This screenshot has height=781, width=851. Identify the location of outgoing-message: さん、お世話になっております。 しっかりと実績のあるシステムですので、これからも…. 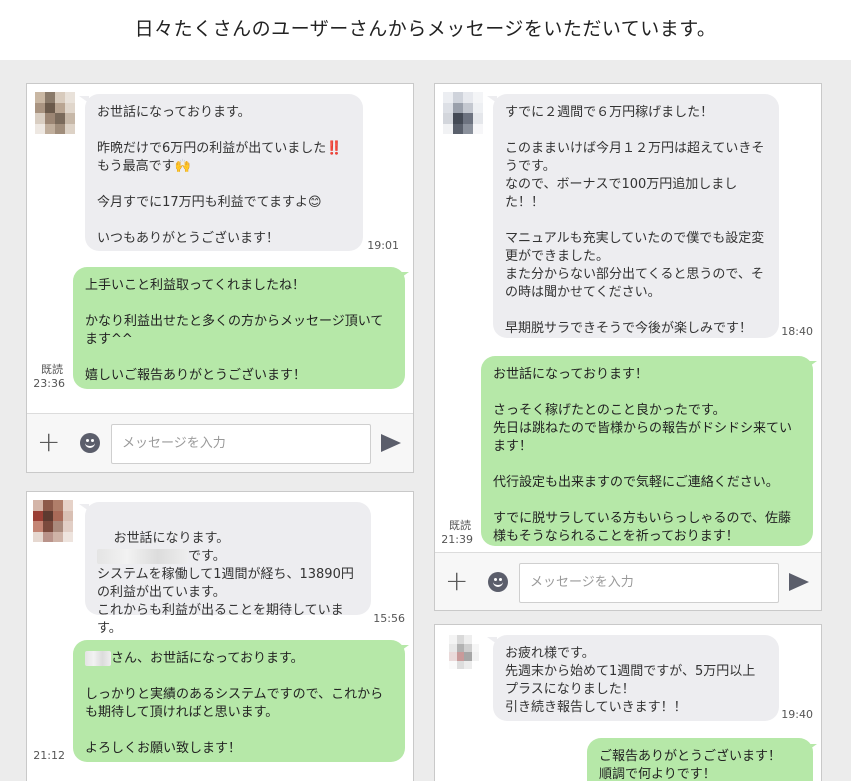
(239, 701).